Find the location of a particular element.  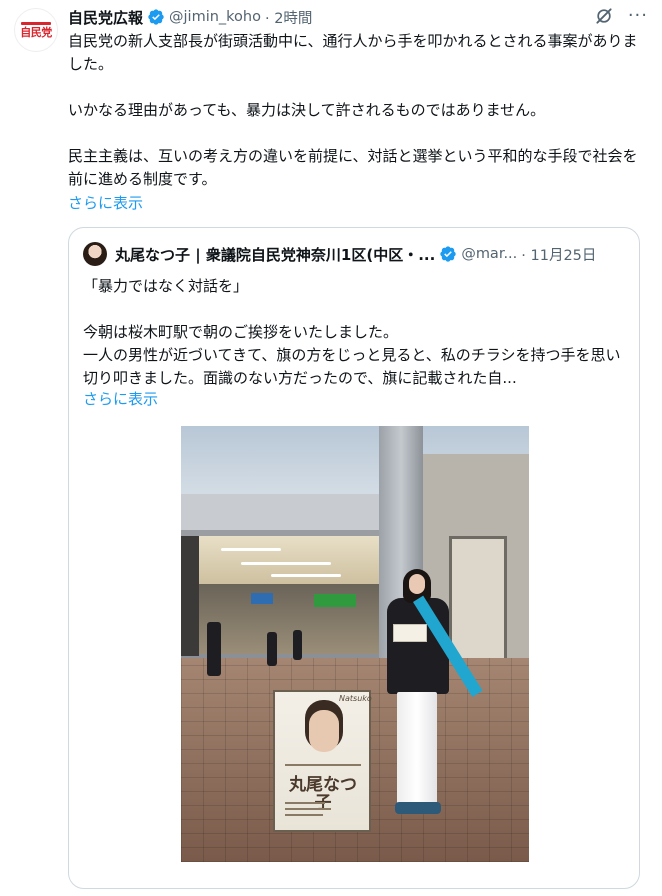

tweet-paragraph: いかなる理由があっても、暴力は決して許されるものではありません。 is located at coordinates (307, 110).